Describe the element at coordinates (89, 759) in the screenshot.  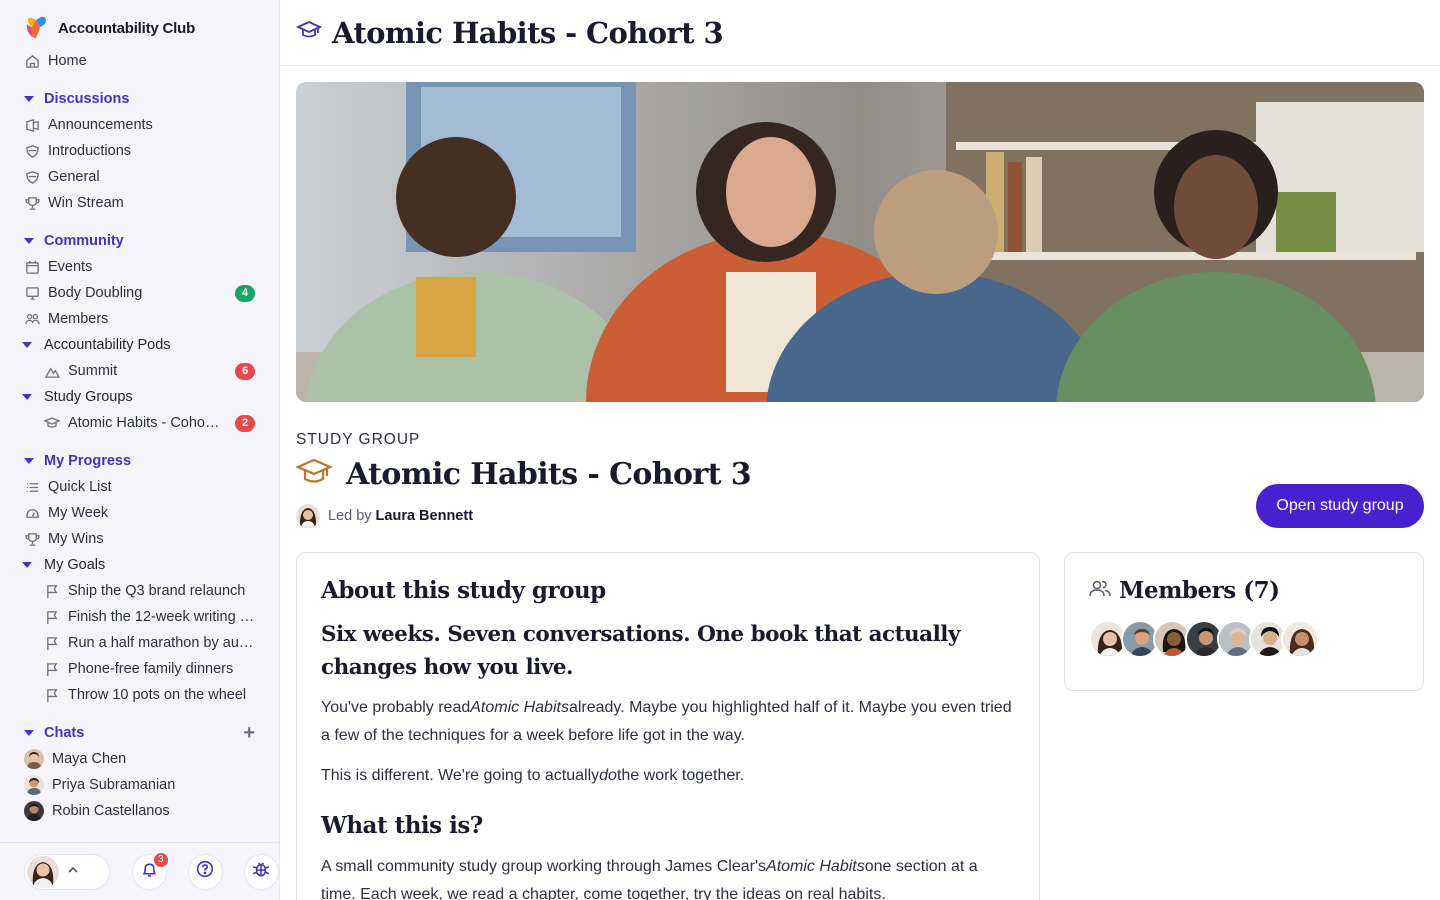
I see `chat-name: Maya Chen` at that location.